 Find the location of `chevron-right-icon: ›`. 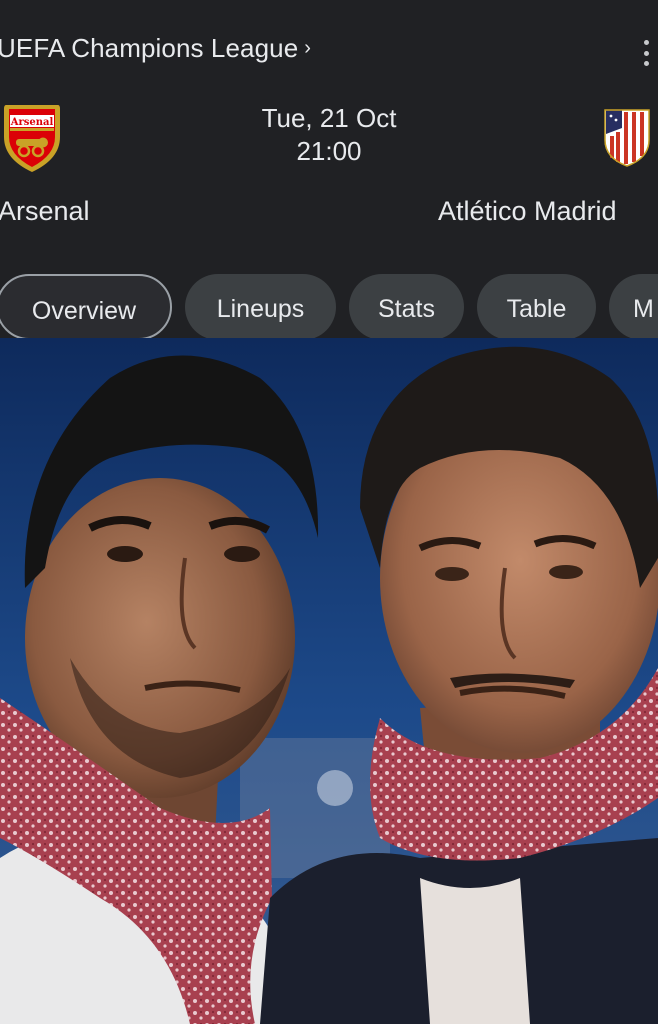

chevron-right-icon: › is located at coordinates (308, 48).